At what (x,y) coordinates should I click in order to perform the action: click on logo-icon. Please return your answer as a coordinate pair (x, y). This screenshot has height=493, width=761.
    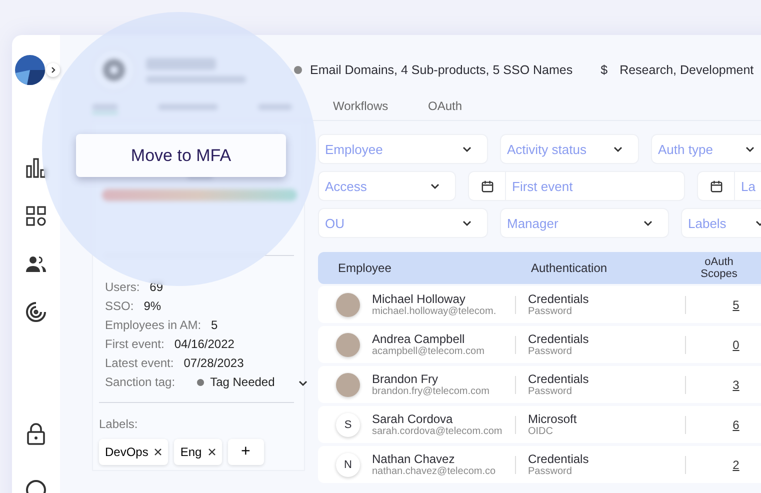
    Looking at the image, I should click on (30, 70).